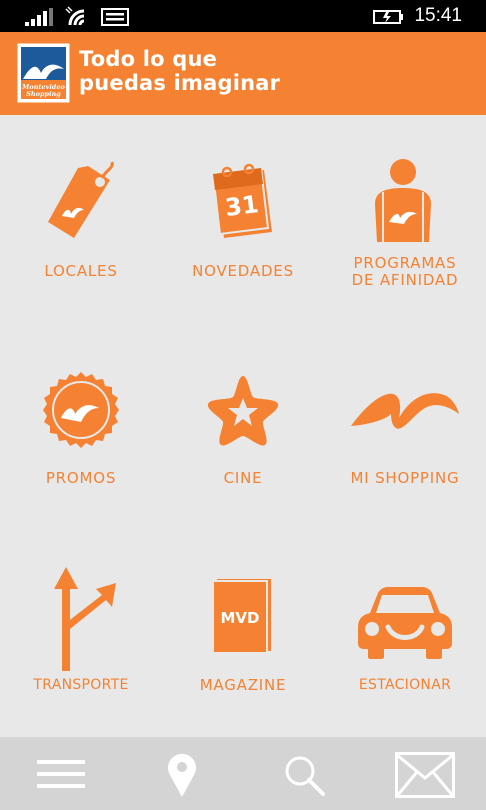 The image size is (486, 810). I want to click on wave-logo-icon, so click(405, 411).